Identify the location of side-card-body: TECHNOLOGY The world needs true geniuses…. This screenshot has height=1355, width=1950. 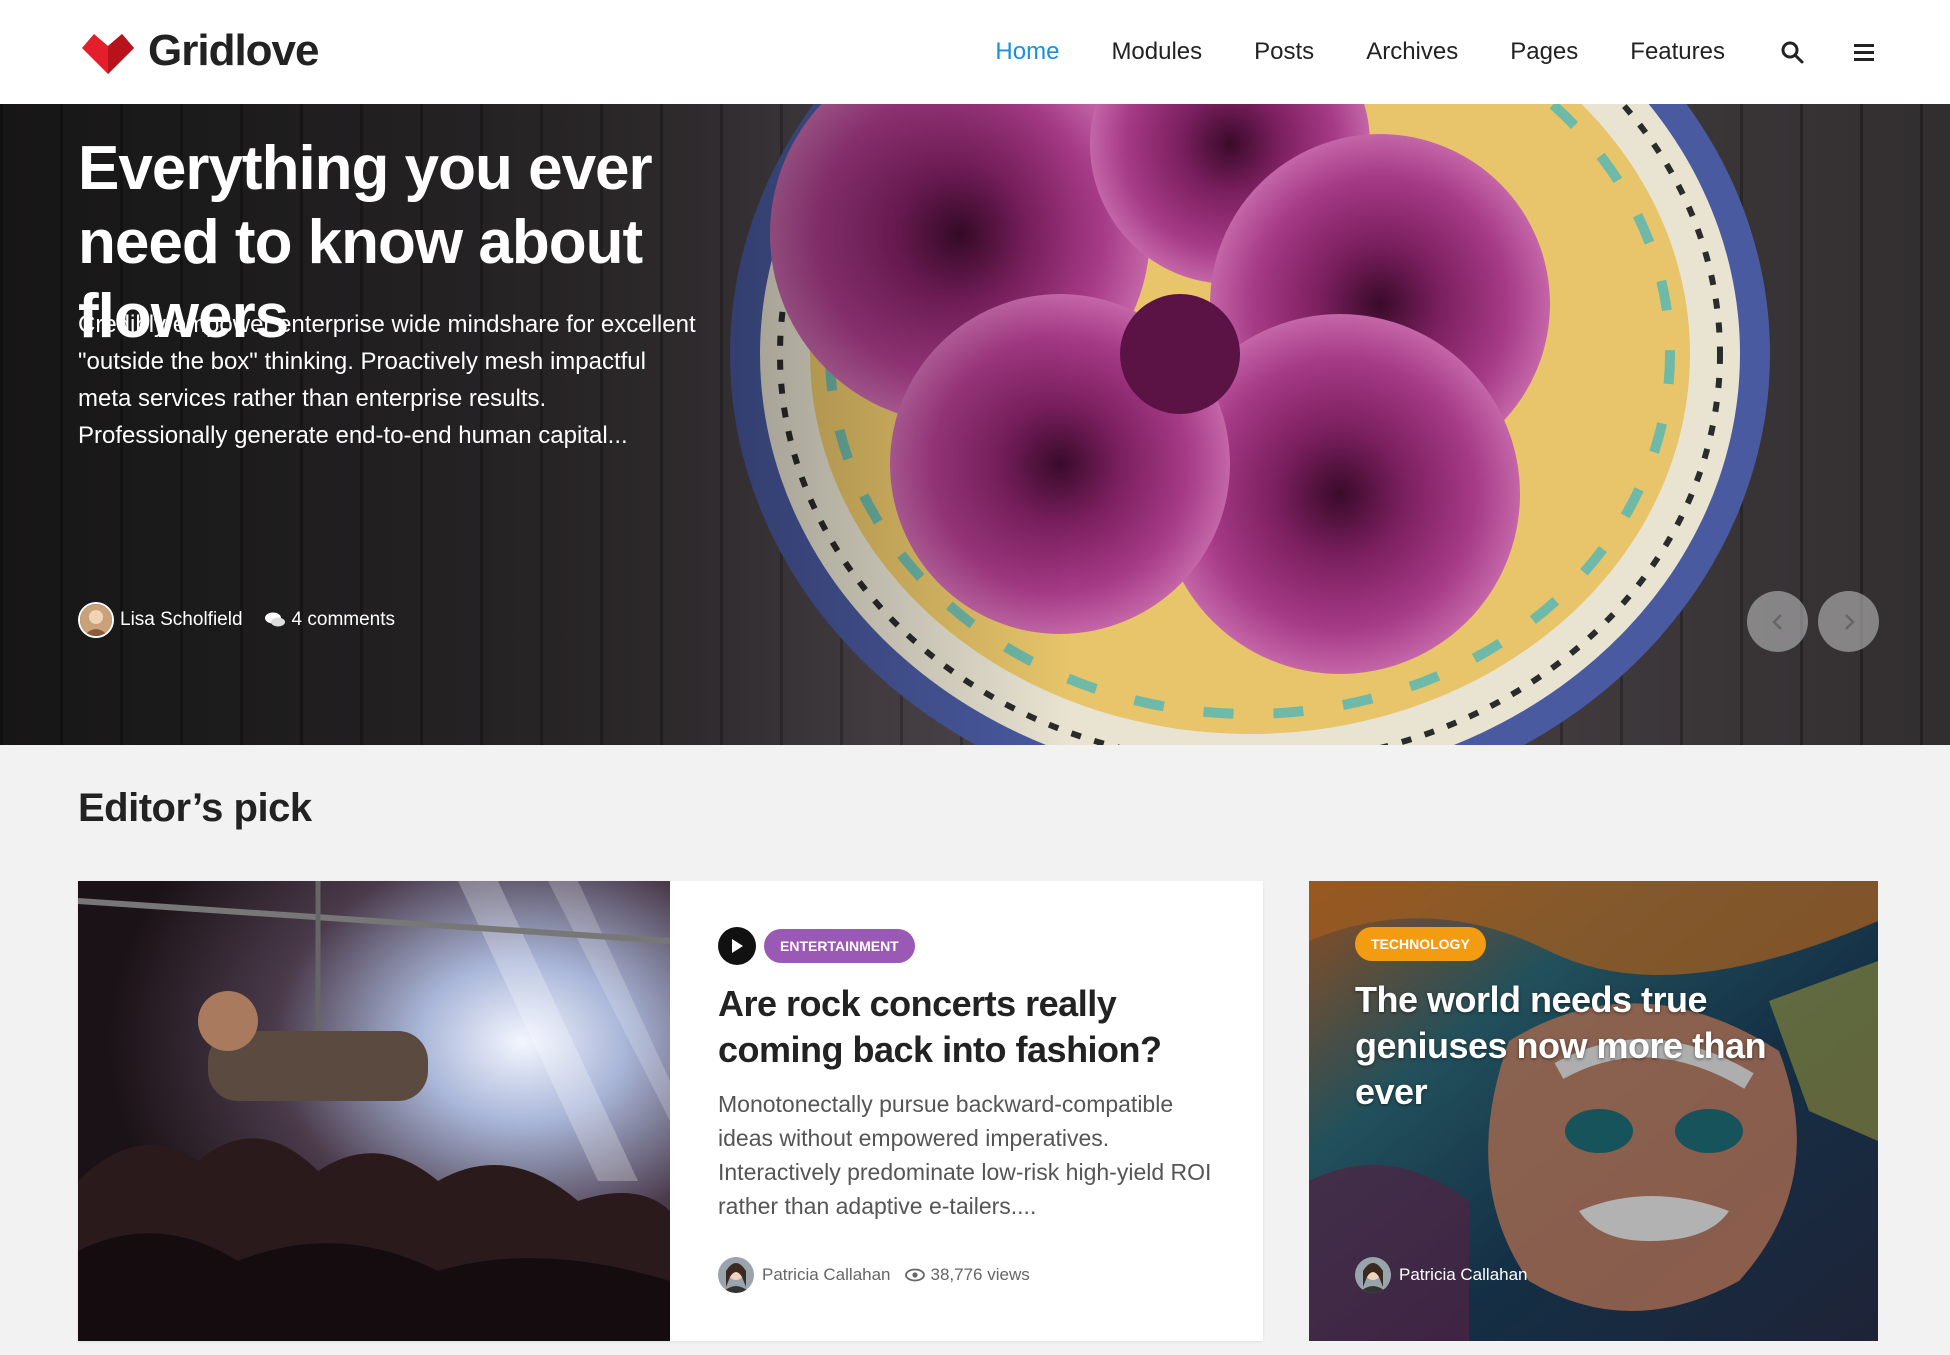
(1600, 1021).